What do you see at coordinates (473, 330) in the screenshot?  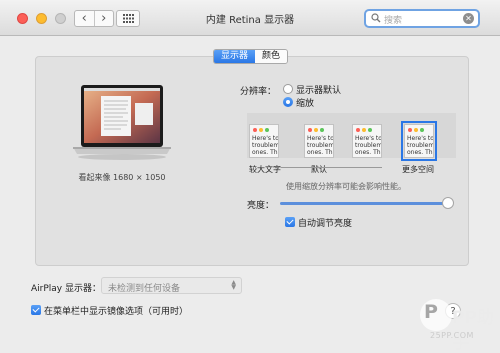 I see `pp-logo-name: PP助手` at bounding box center [473, 330].